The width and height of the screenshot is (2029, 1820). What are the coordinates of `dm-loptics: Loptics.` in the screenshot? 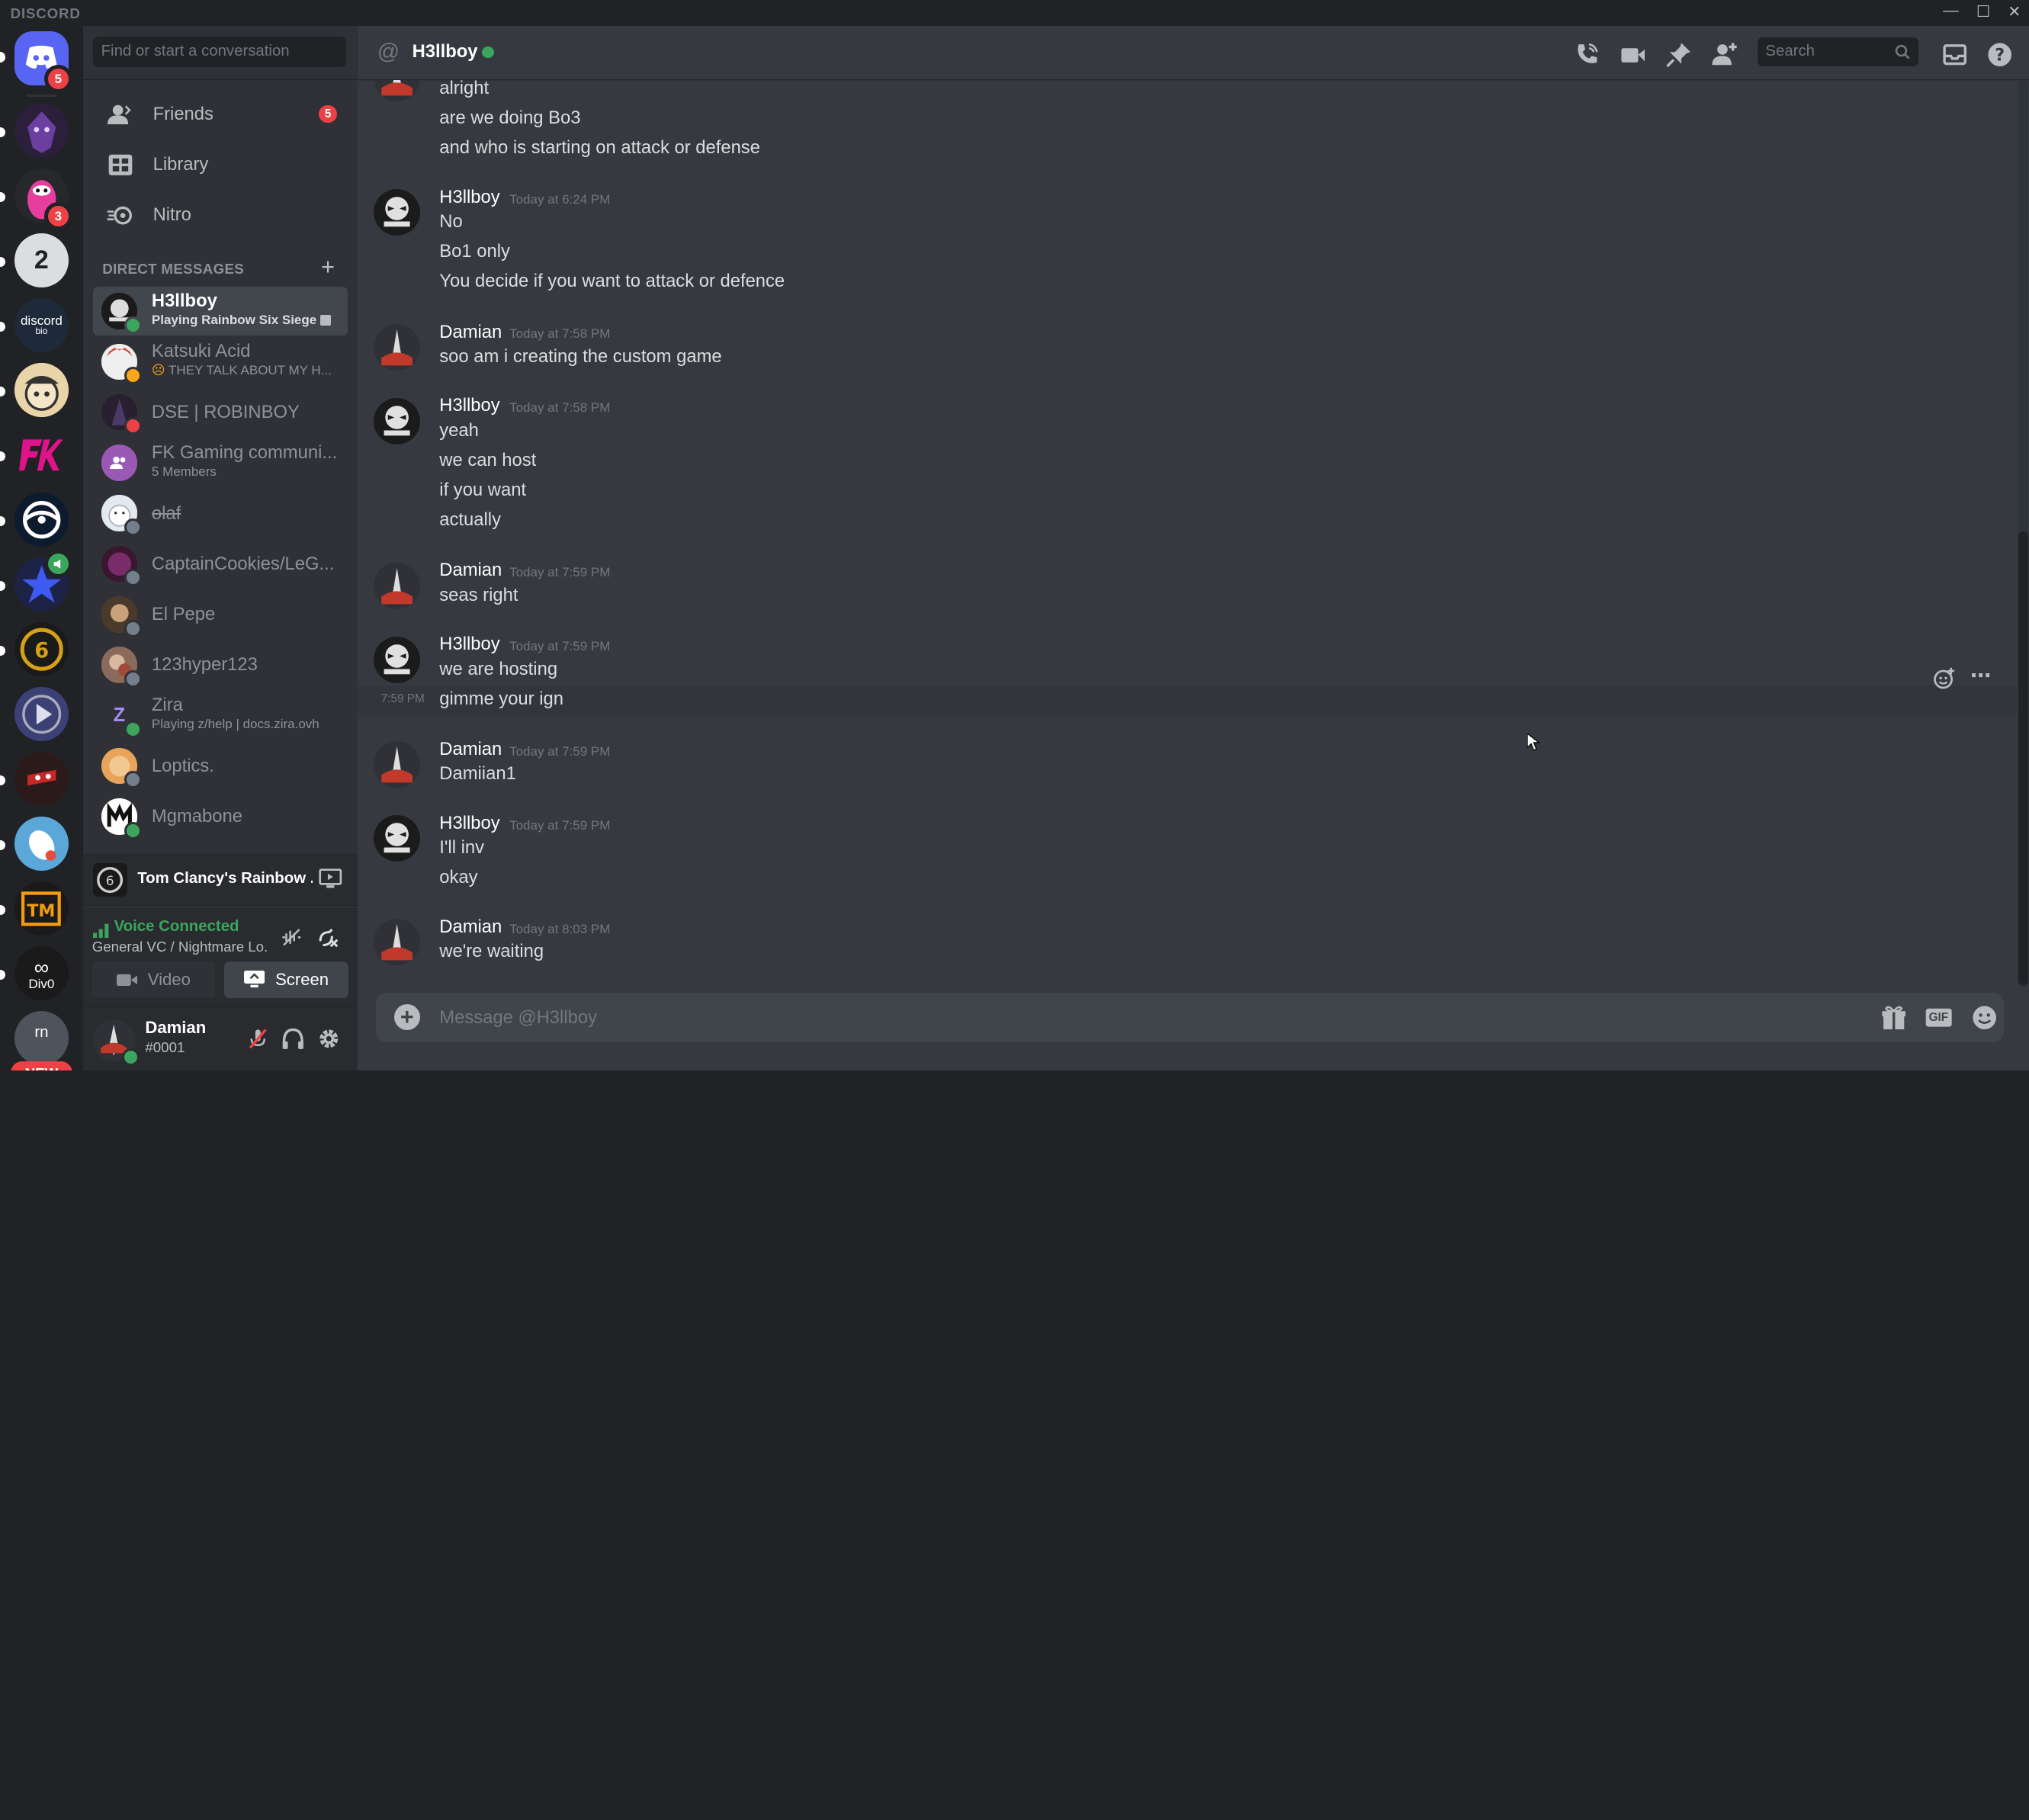 It's located at (220, 766).